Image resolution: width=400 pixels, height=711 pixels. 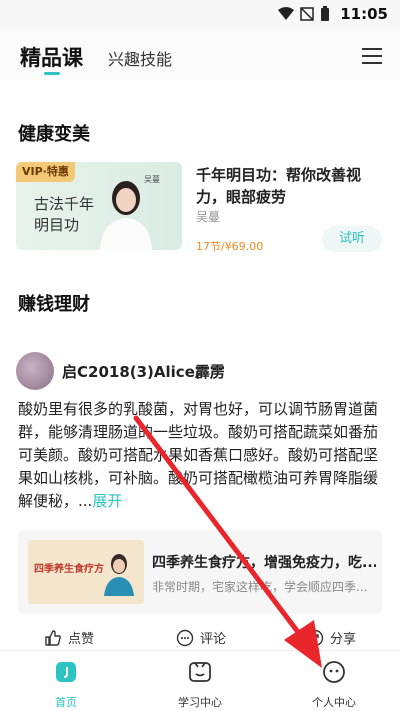 I want to click on status-icons, so click(x=304, y=14).